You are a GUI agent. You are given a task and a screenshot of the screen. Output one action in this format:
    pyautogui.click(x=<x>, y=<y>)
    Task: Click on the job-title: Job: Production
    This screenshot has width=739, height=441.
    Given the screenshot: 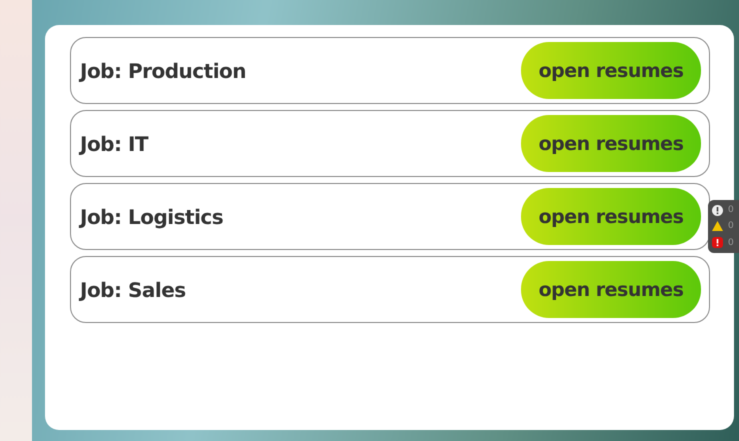 What is the action you would take?
    pyautogui.click(x=163, y=70)
    